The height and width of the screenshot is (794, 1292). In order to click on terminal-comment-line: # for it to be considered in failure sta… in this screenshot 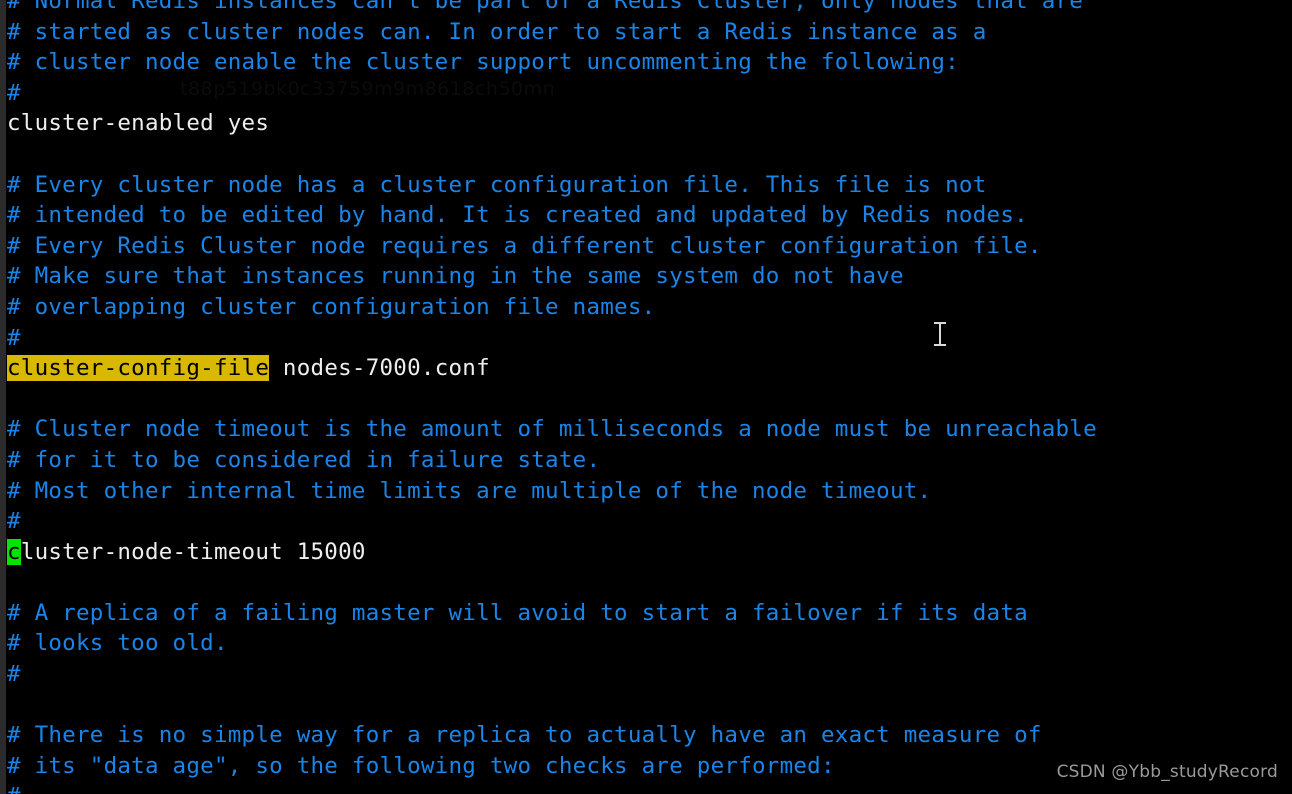, I will do `click(304, 459)`.